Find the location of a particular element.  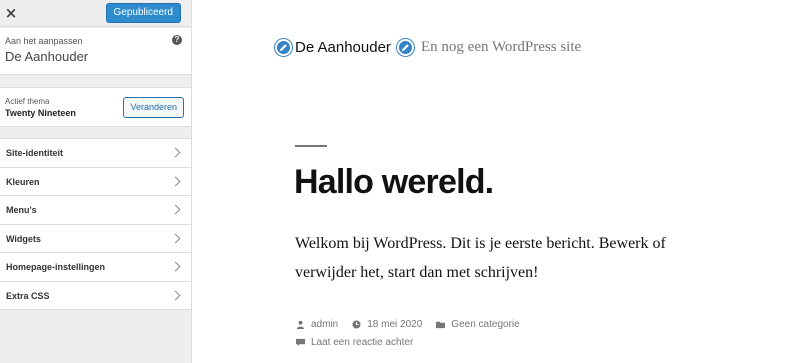

section-label: Extra CSS is located at coordinates (28, 295).